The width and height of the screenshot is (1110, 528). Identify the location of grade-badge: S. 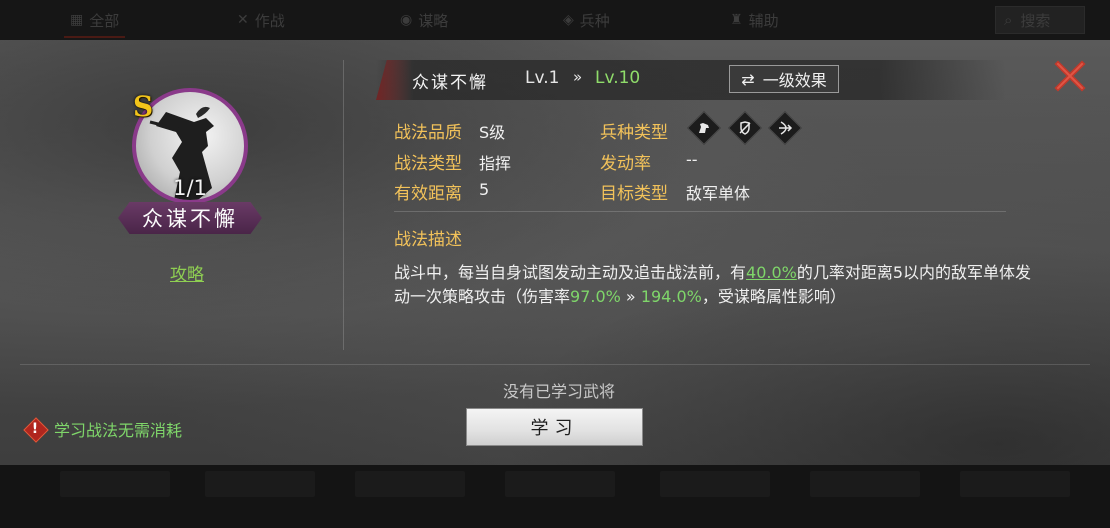
(143, 106).